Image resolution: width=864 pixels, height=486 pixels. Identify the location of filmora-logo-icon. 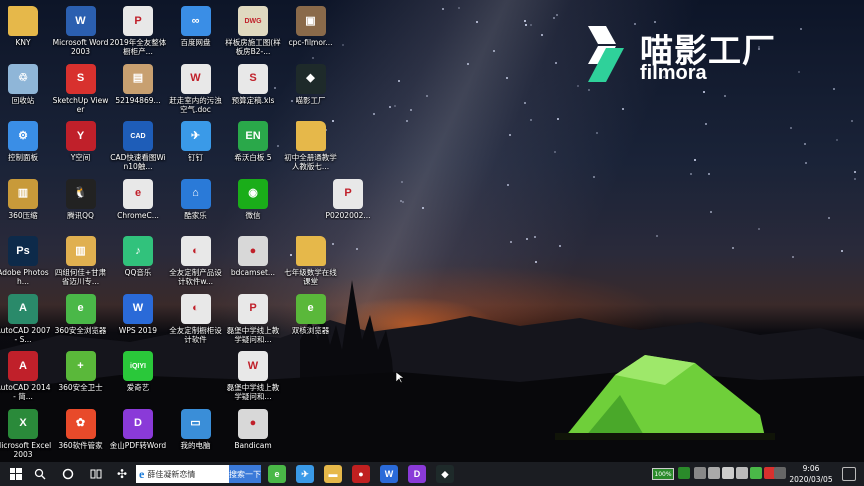
(606, 54).